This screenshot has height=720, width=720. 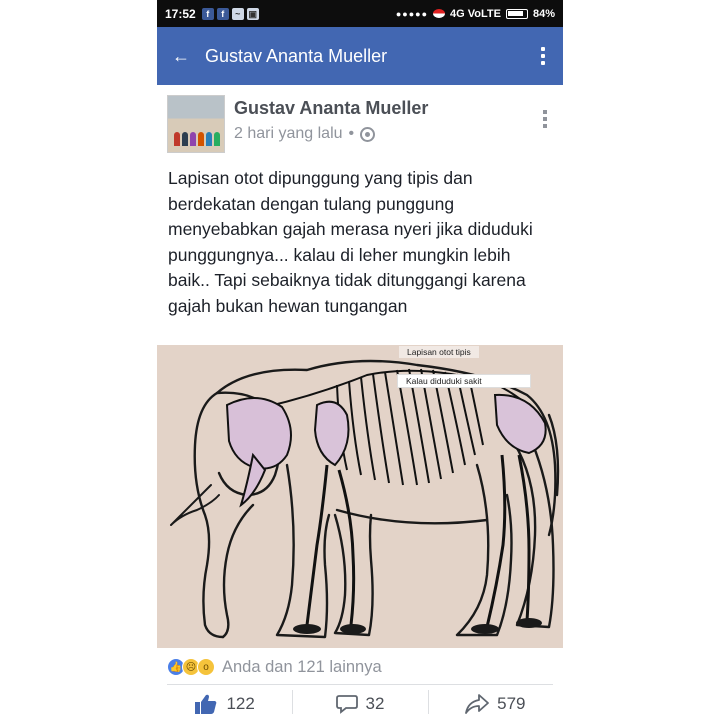 I want to click on post-options-icon, so click(x=545, y=119).